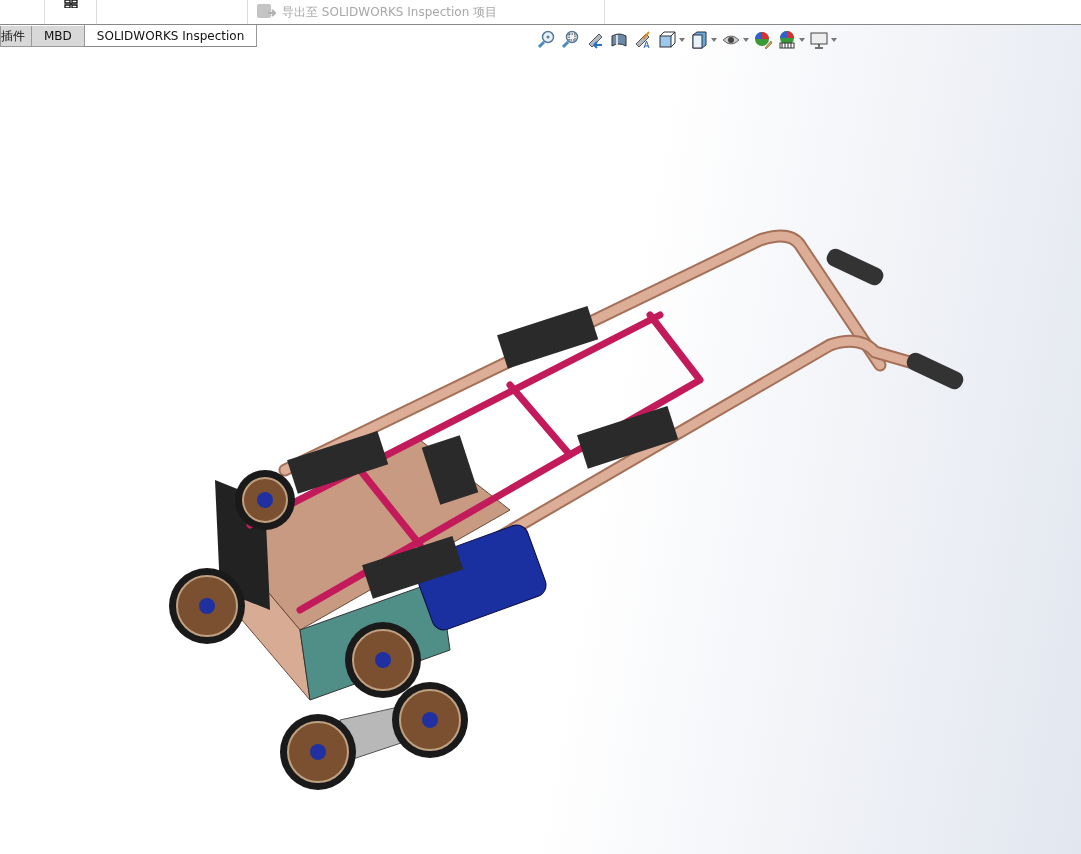 The width and height of the screenshot is (1081, 854). Describe the element at coordinates (266, 12) in the screenshot. I see `export-icon` at that location.